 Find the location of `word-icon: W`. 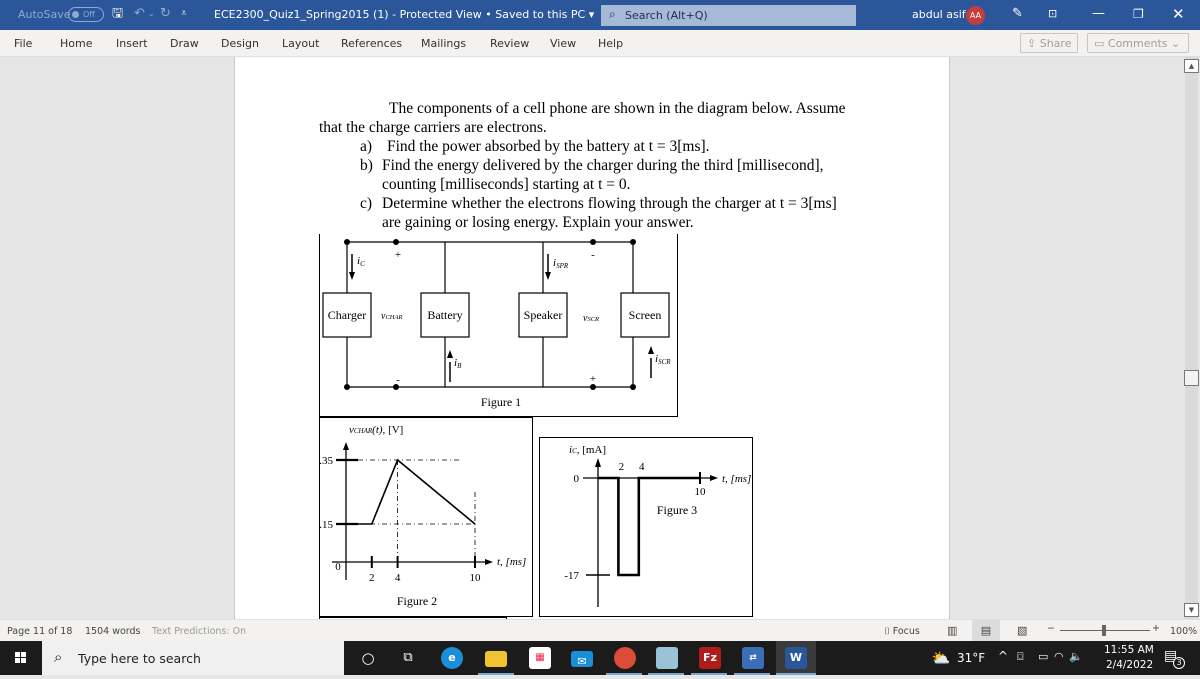

word-icon: W is located at coordinates (796, 658).